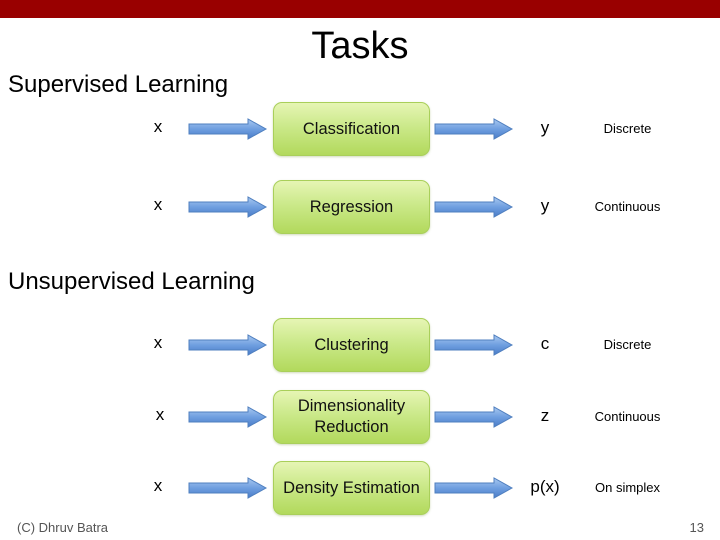  I want to click on output-variable: z, so click(545, 415).